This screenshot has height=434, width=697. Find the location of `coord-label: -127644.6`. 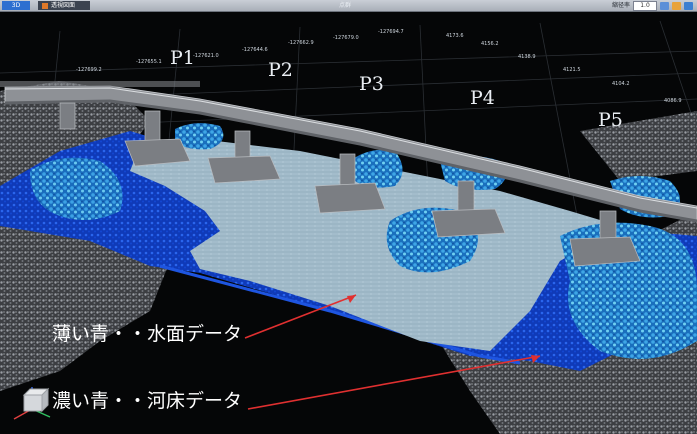

coord-label: -127644.6 is located at coordinates (255, 50).